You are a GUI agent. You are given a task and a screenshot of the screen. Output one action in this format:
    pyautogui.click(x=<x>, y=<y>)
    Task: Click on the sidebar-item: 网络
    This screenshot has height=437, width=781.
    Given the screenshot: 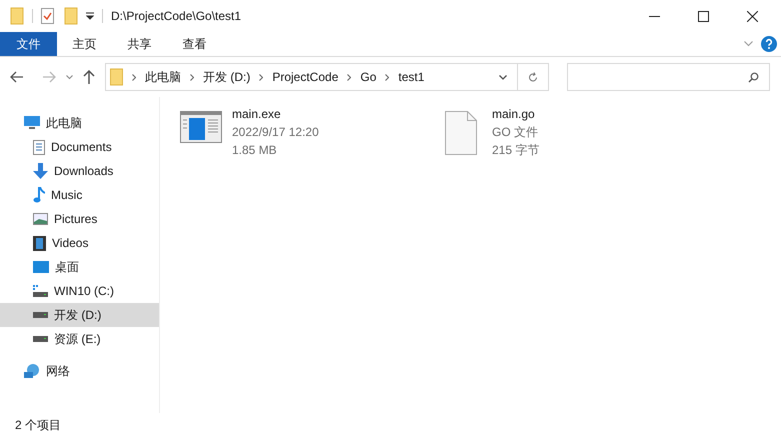 What is the action you would take?
    pyautogui.click(x=79, y=371)
    